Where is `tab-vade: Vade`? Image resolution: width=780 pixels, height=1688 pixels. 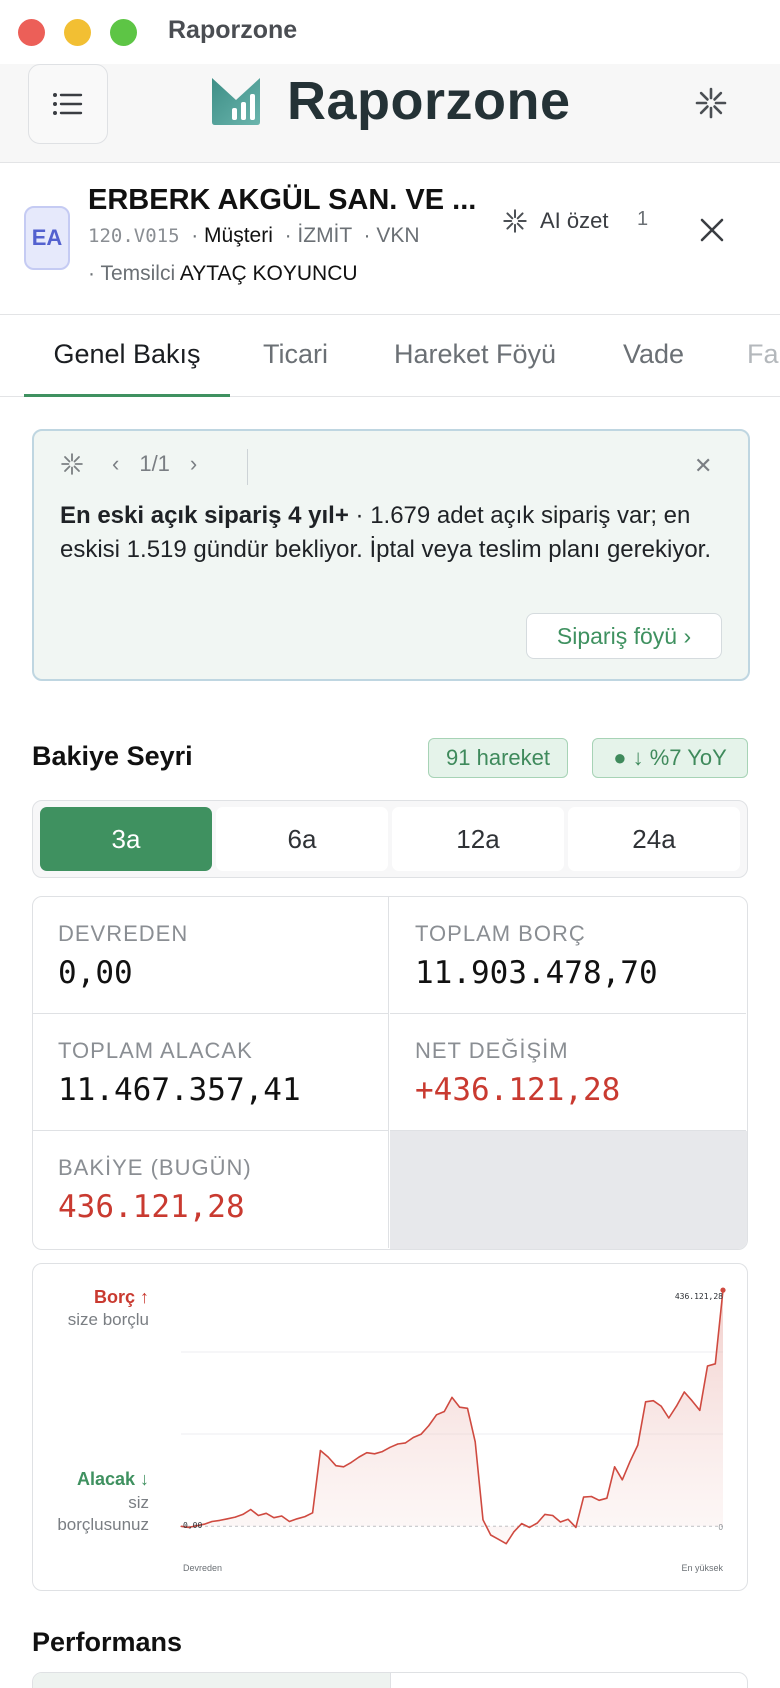 tab-vade: Vade is located at coordinates (653, 354).